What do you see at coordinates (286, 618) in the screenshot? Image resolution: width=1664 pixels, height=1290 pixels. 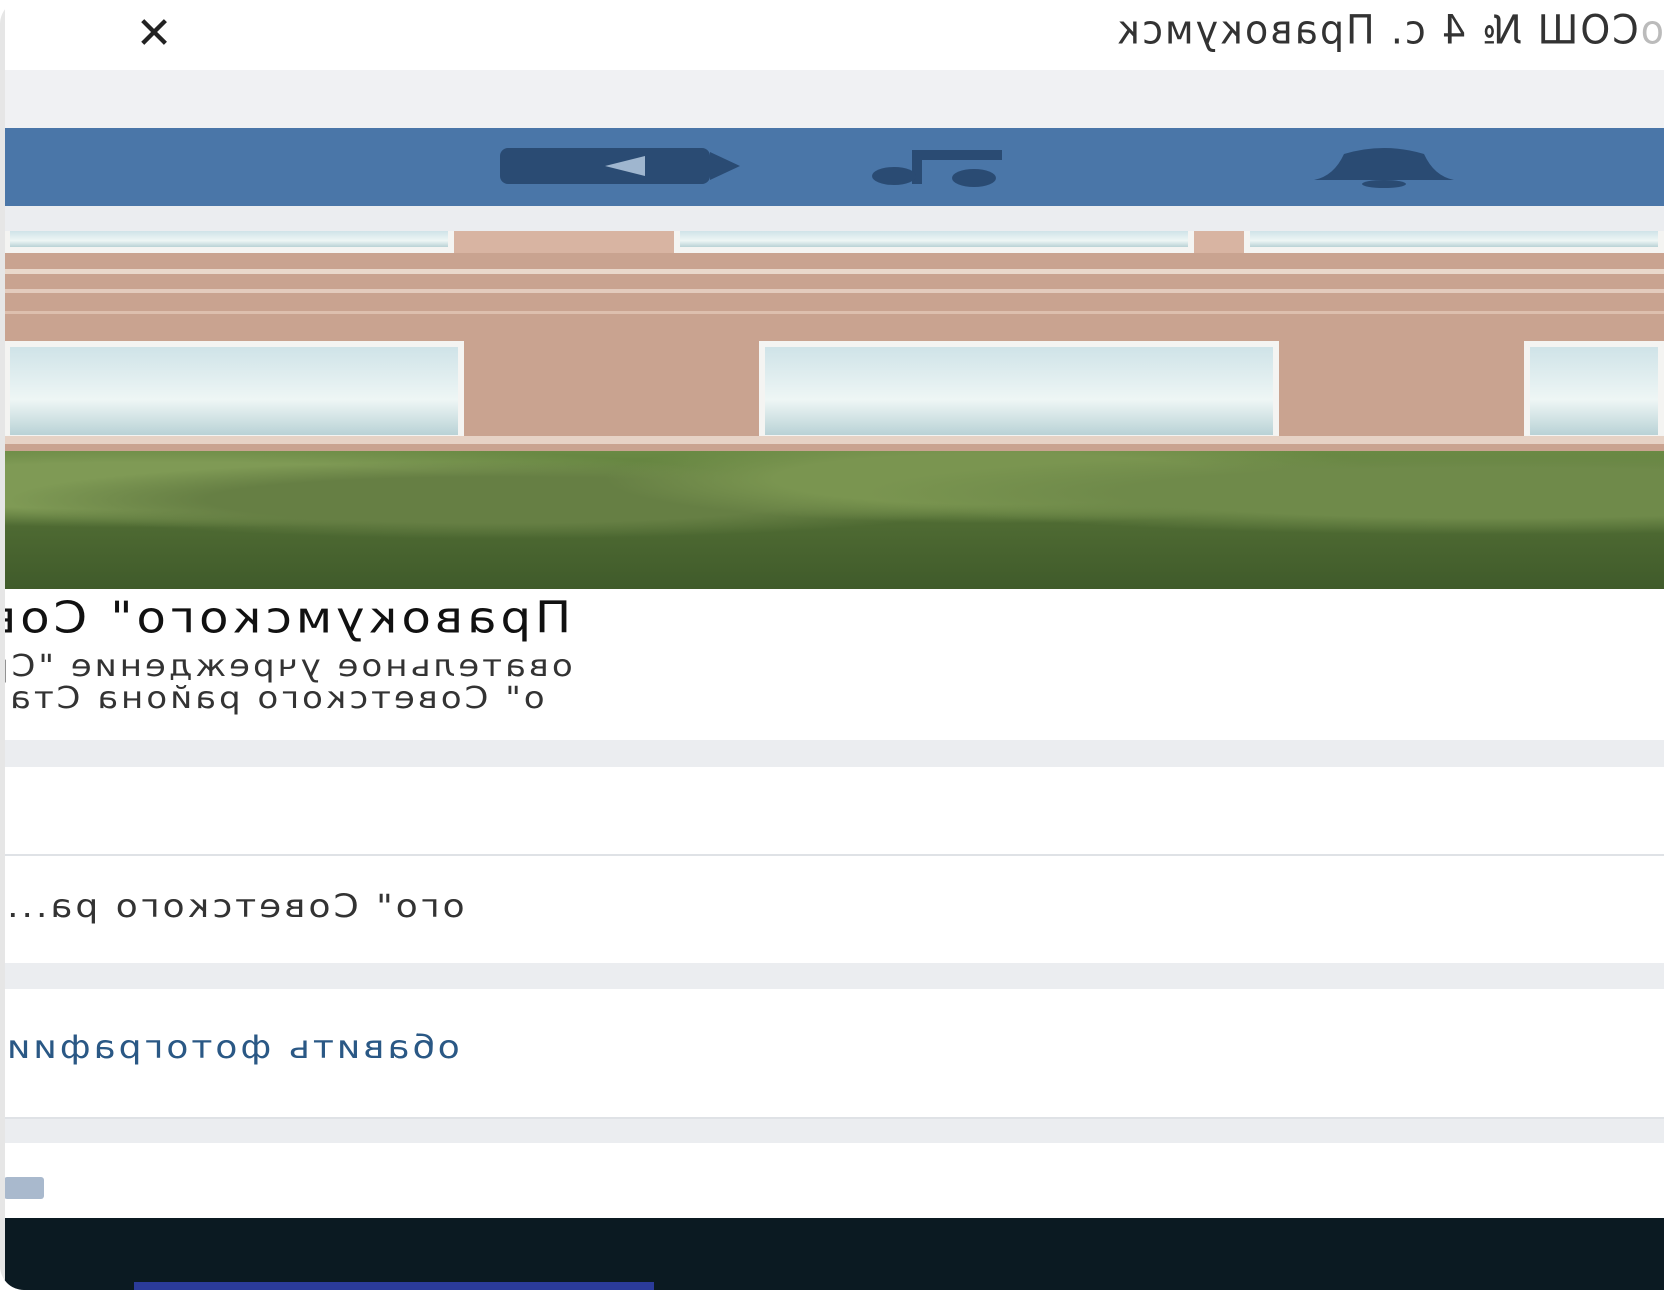 I see `group-name: Правокумского" Сов` at bounding box center [286, 618].